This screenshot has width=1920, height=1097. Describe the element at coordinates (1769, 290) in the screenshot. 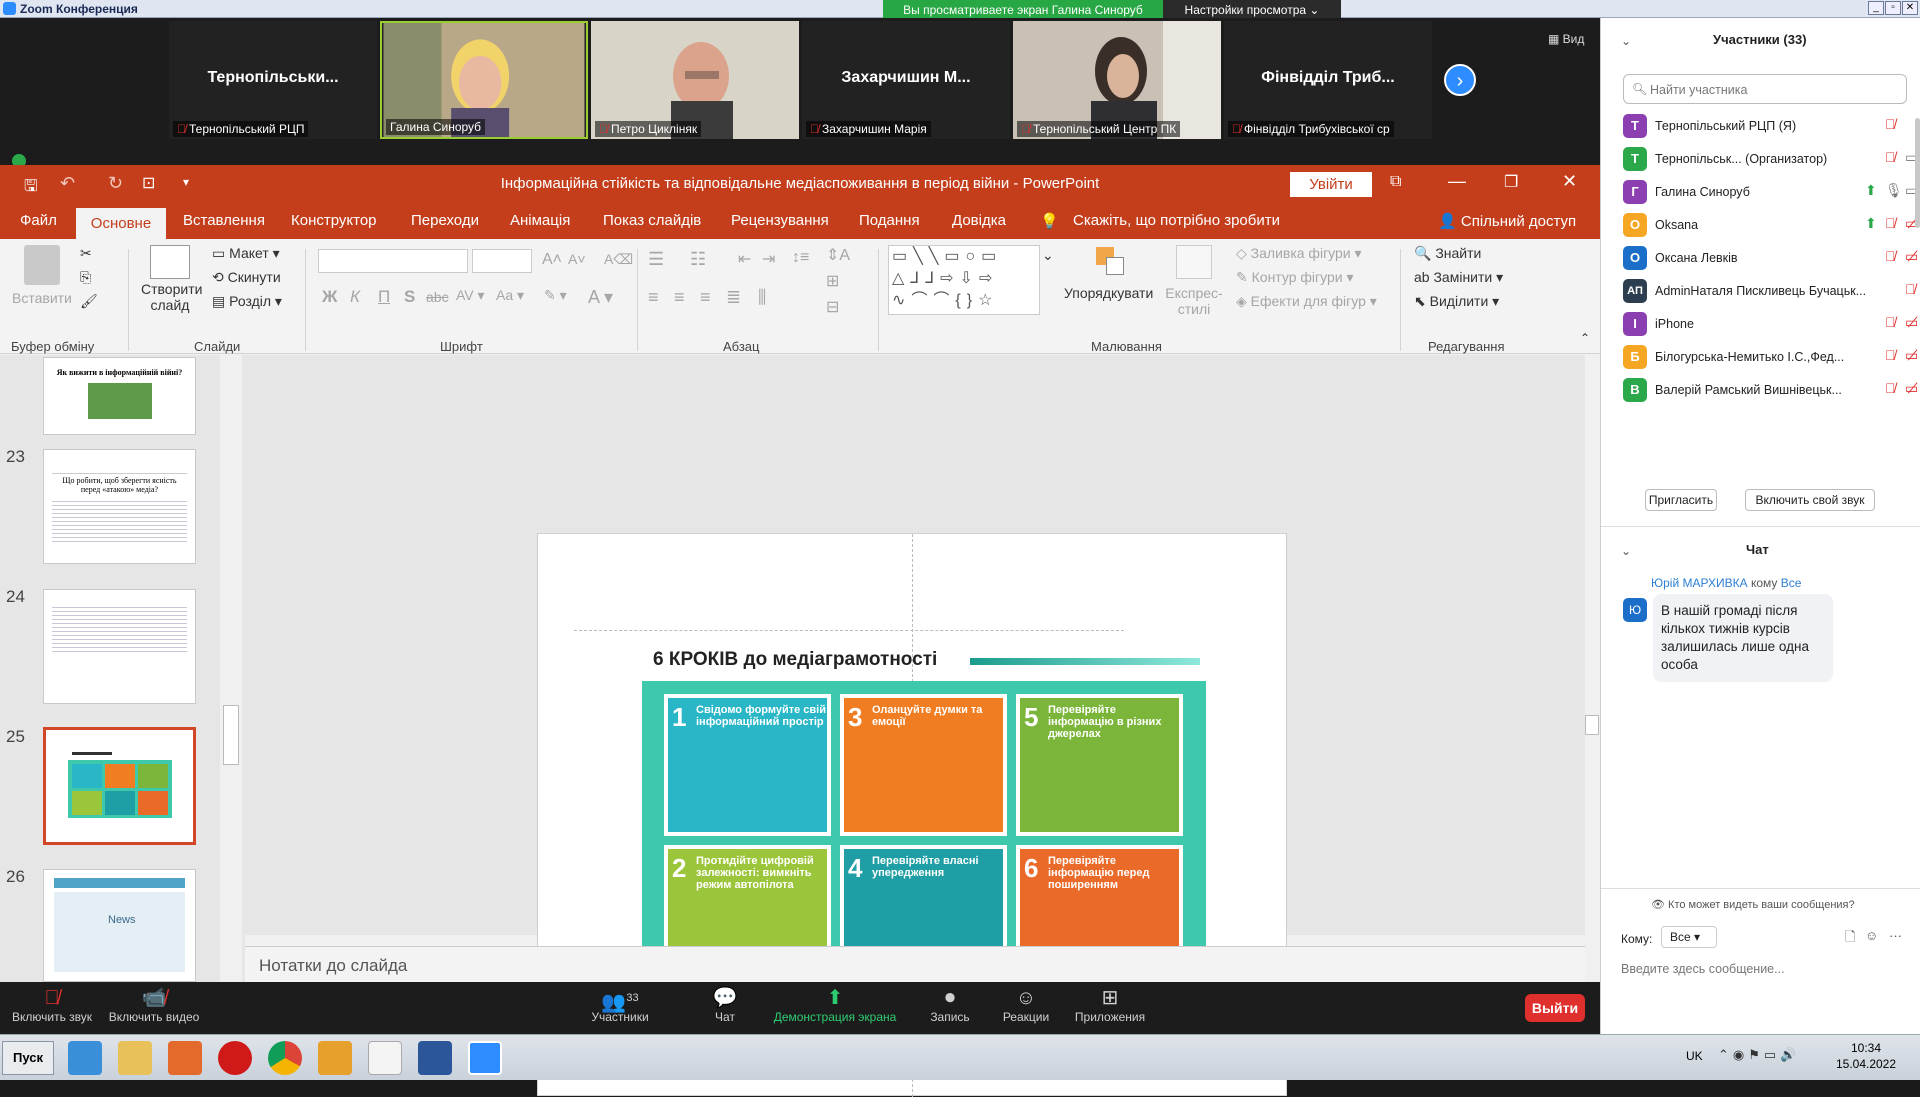

I see `participant-row: АП AdminНаталя Пискливець Бучацьк... 🎙̸` at that location.